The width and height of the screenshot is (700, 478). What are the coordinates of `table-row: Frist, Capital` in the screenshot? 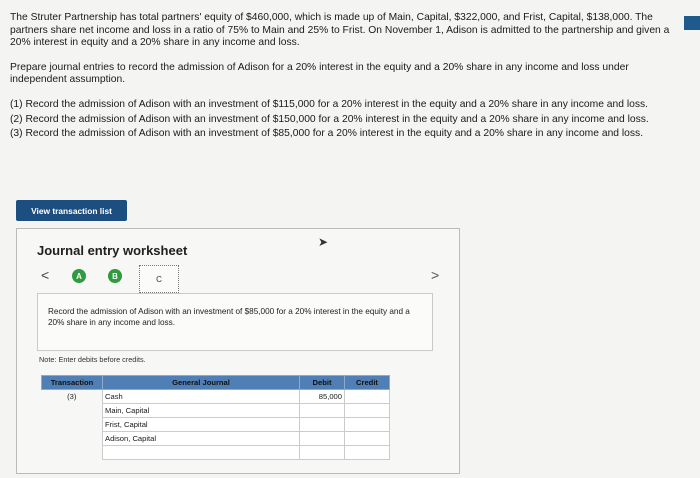 It's located at (216, 424).